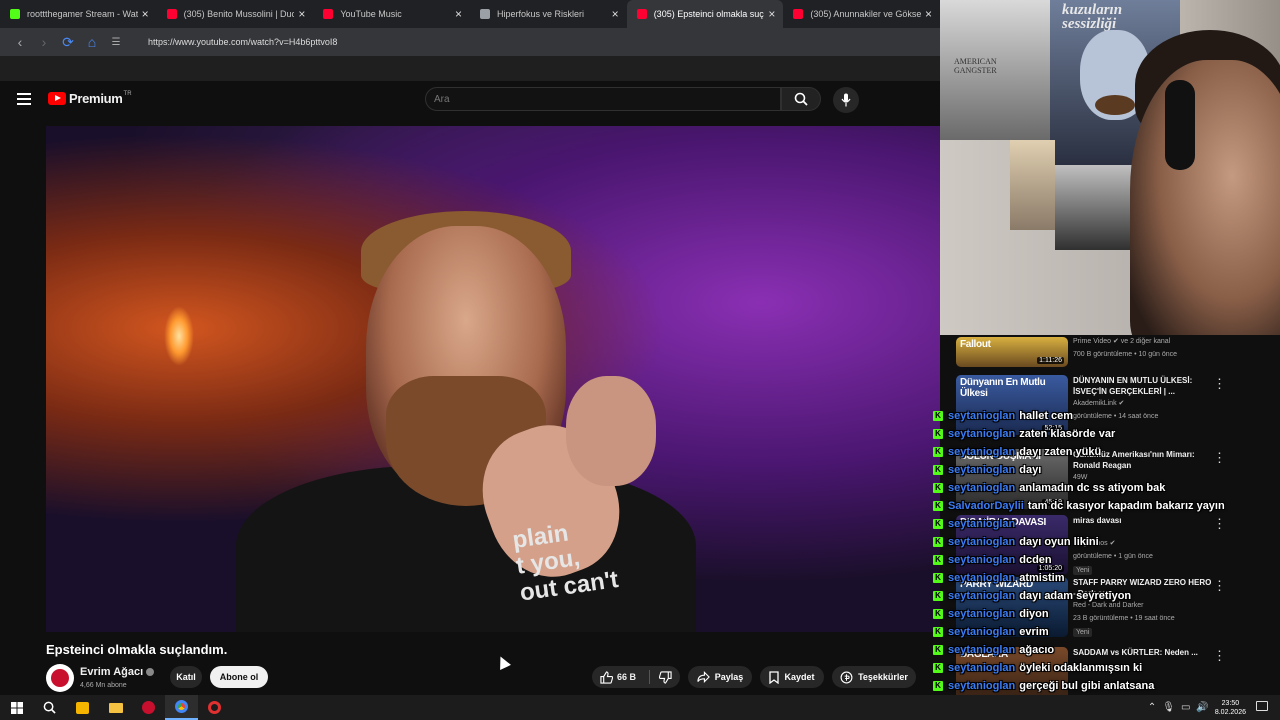 The width and height of the screenshot is (1280, 720). I want to click on notification-icon, so click(1262, 706).